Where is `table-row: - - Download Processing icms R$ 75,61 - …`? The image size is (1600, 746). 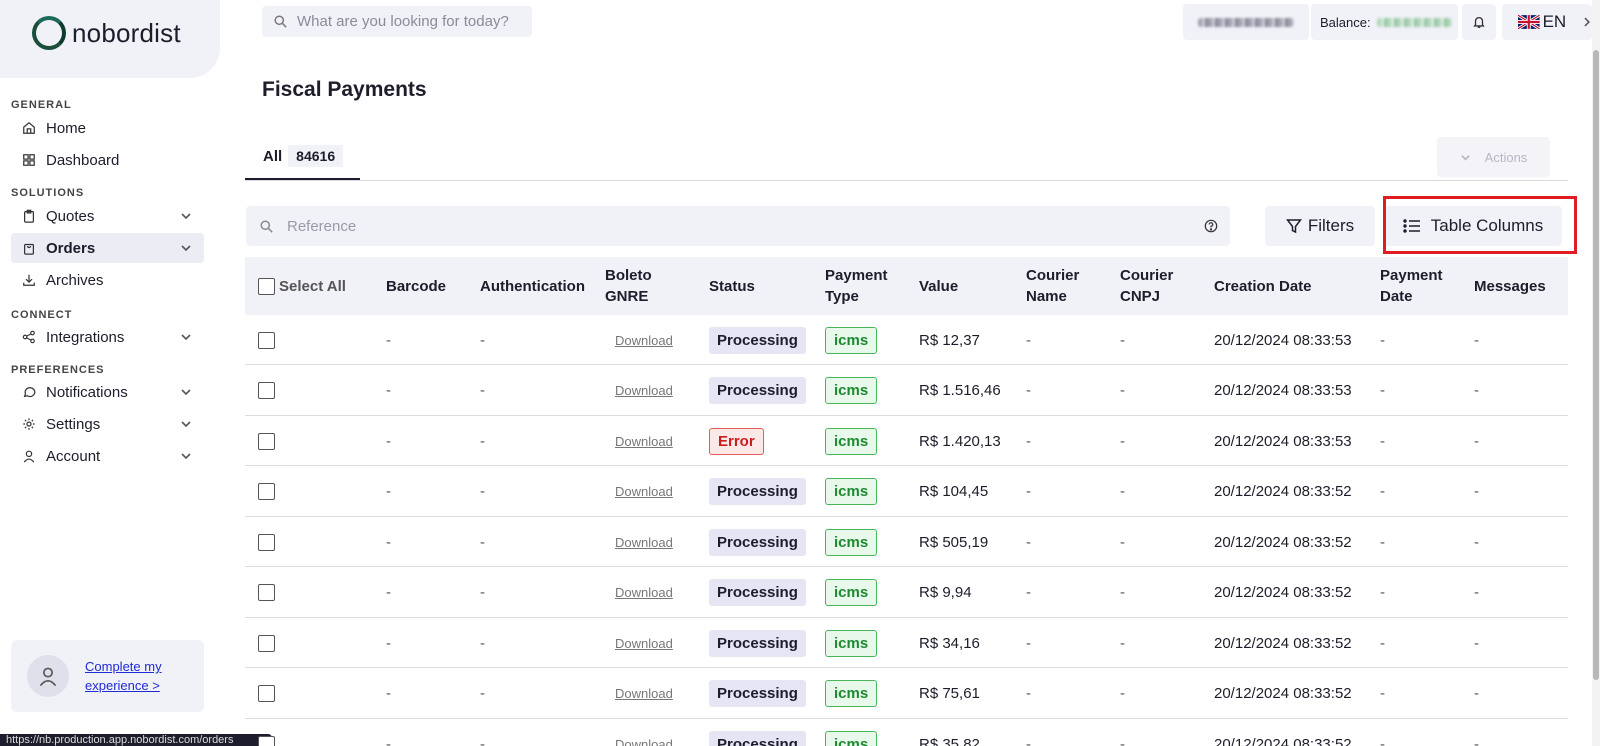
table-row: - - Download Processing icms R$ 75,61 - … is located at coordinates (906, 694).